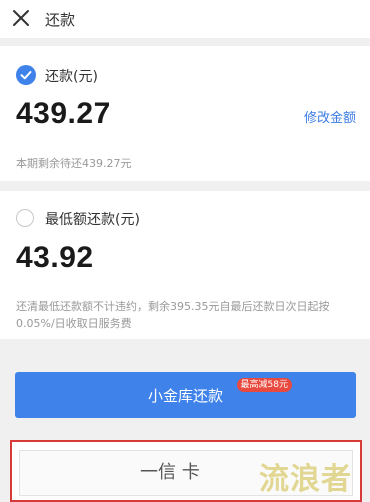  I want to click on vault-repay-button: 小金库还款 最高减58元, so click(185, 395).